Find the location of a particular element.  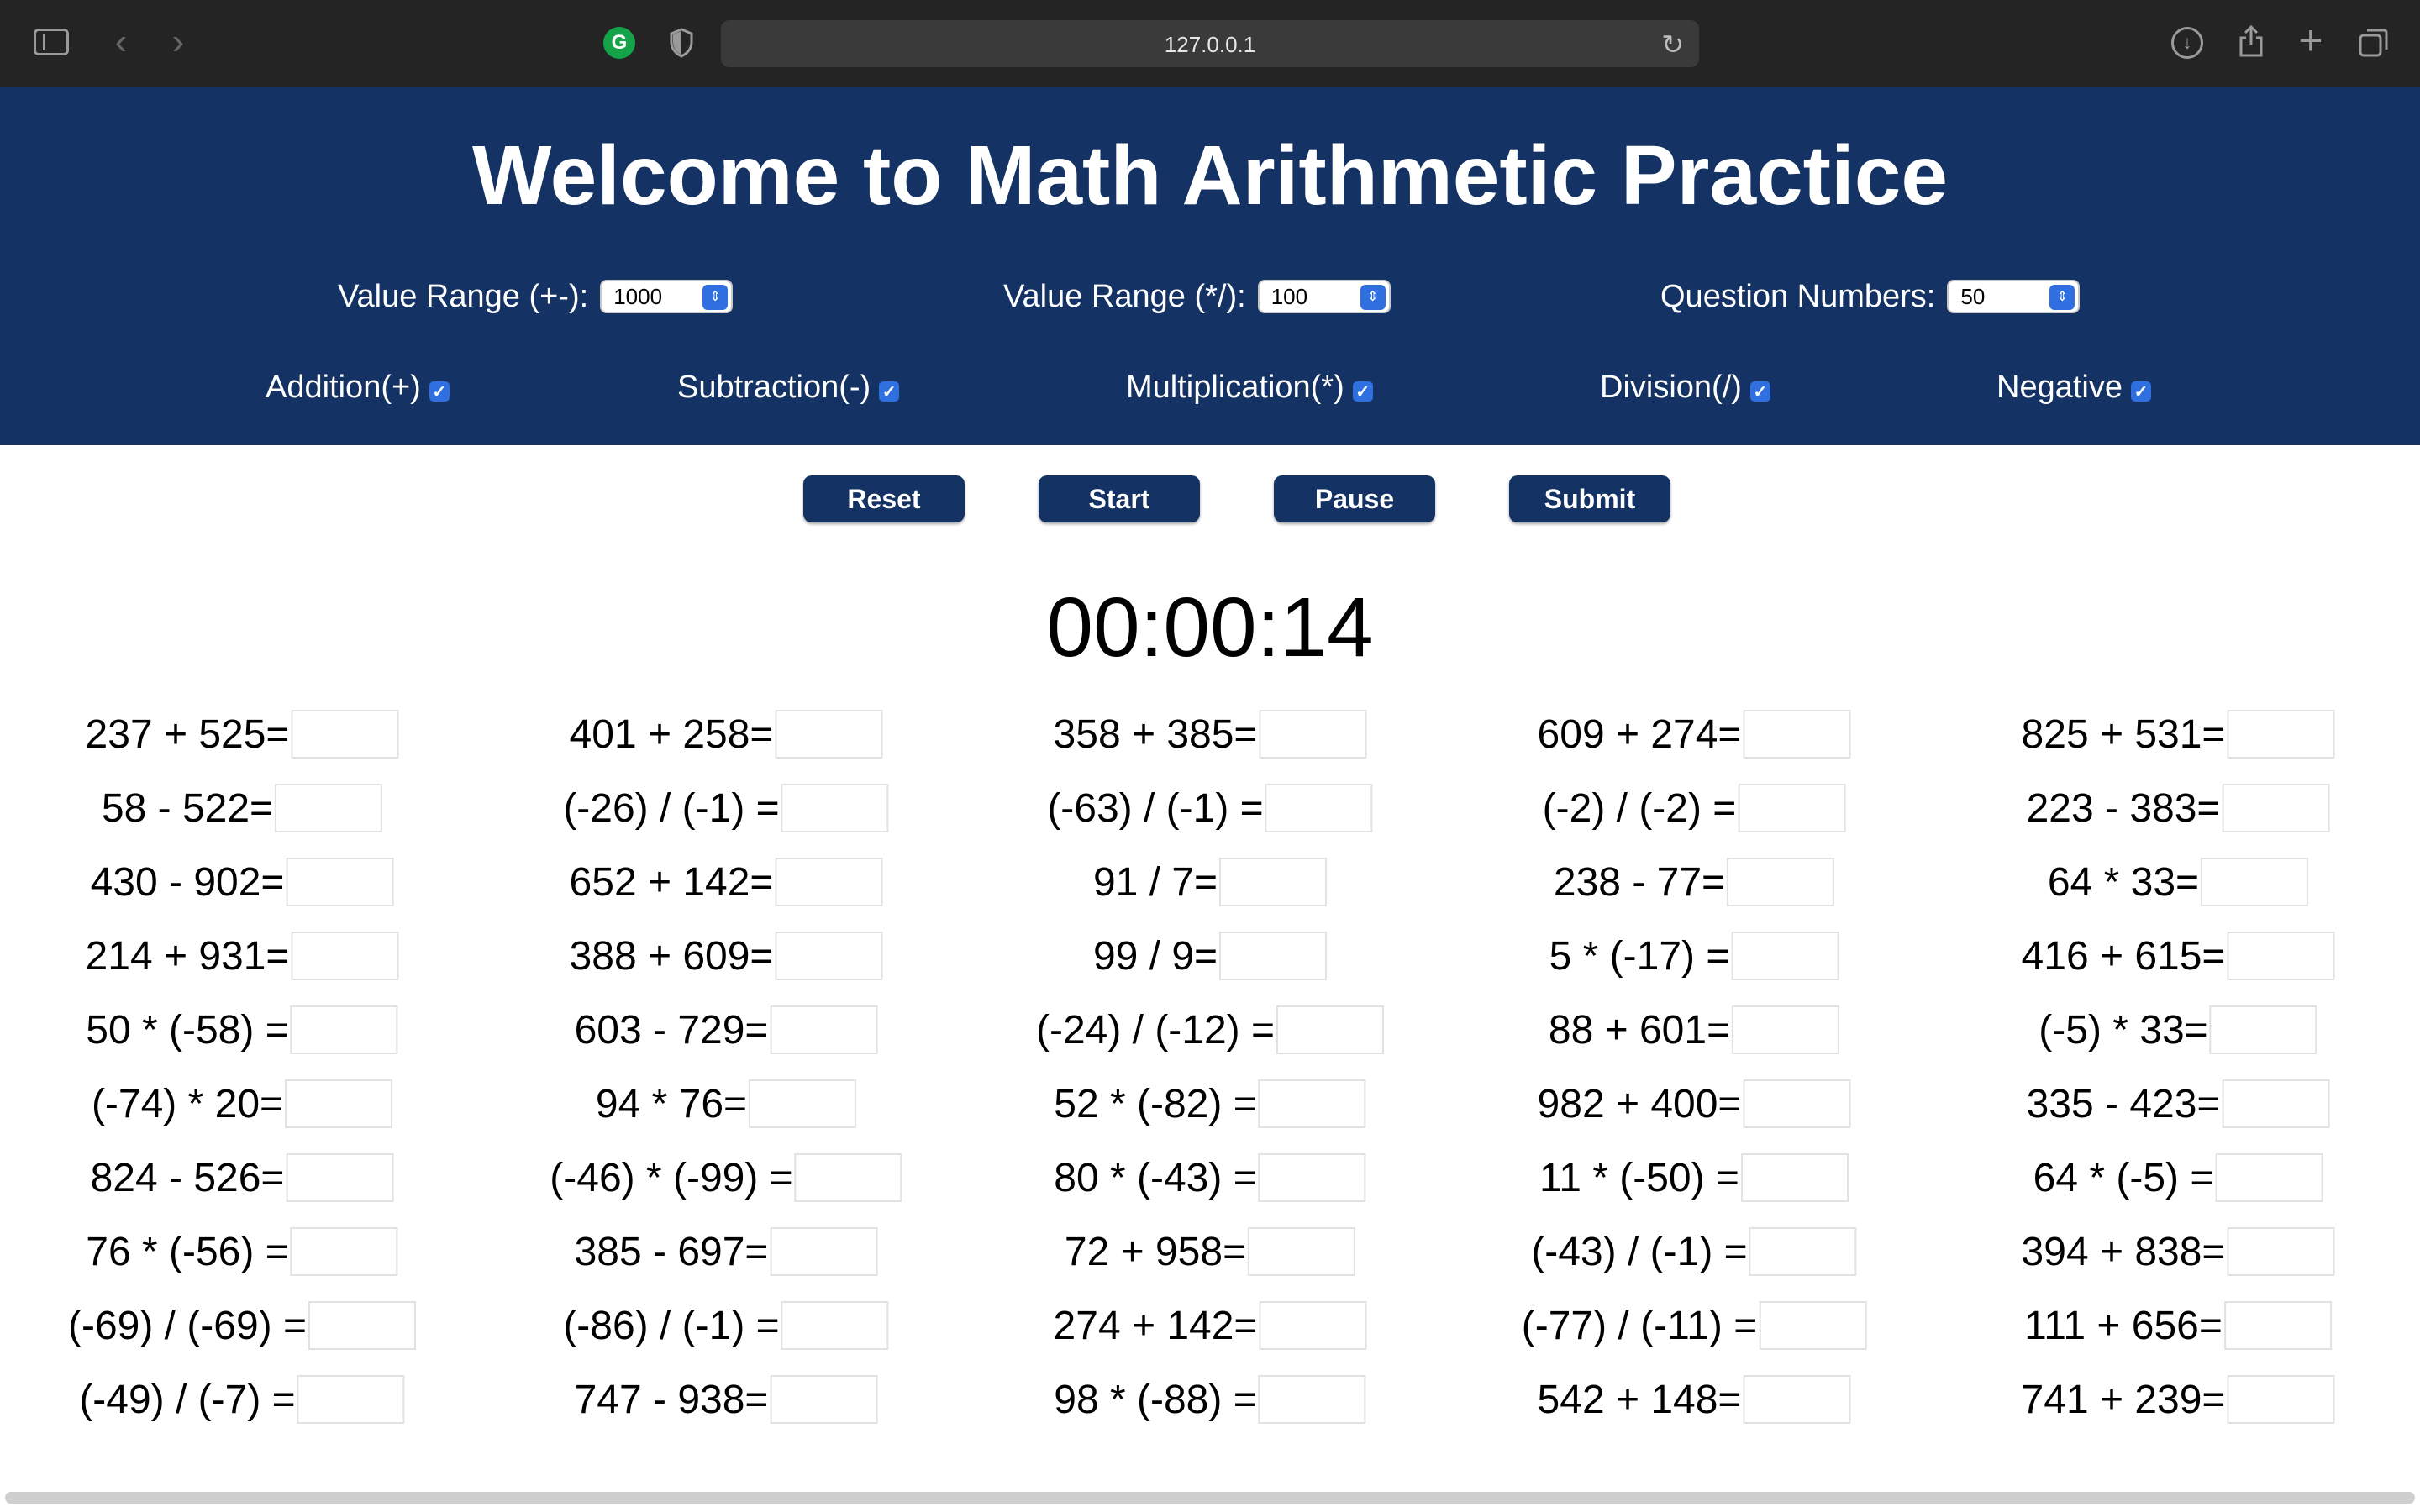

range-add-select: 1000 ⇕ is located at coordinates (667, 296).